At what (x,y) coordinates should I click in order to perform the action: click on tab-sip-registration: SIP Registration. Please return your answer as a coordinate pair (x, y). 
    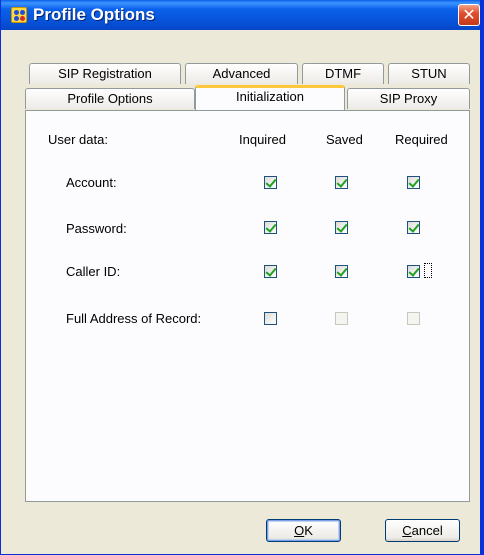
    Looking at the image, I should click on (105, 73).